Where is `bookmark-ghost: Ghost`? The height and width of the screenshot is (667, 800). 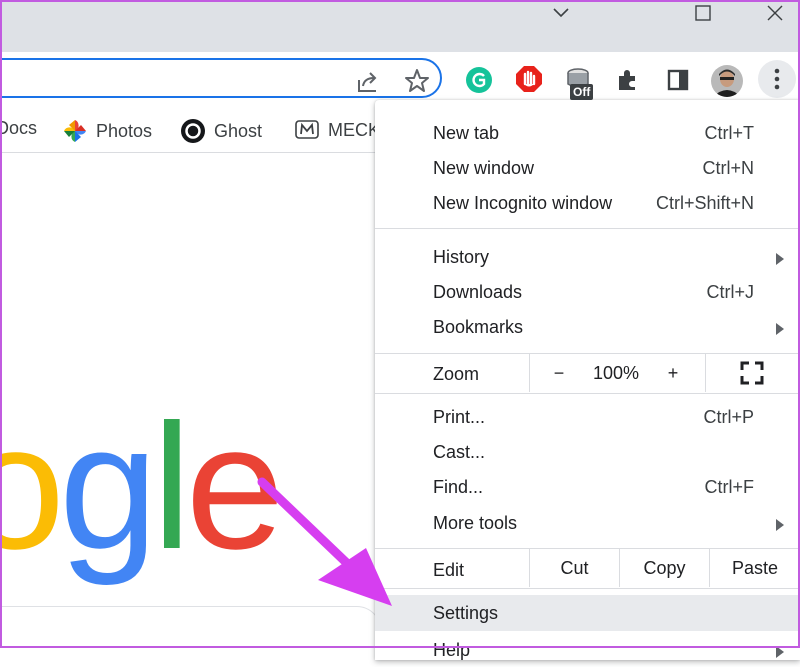
bookmark-ghost: Ghost is located at coordinates (221, 131).